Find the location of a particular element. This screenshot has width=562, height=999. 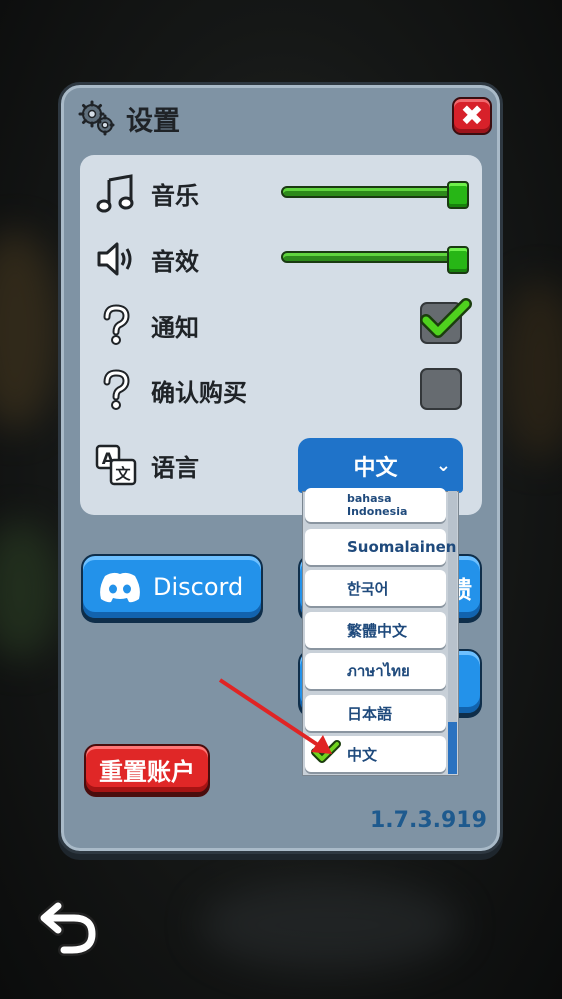

language-option-label: ภาษาไทย is located at coordinates (378, 671).